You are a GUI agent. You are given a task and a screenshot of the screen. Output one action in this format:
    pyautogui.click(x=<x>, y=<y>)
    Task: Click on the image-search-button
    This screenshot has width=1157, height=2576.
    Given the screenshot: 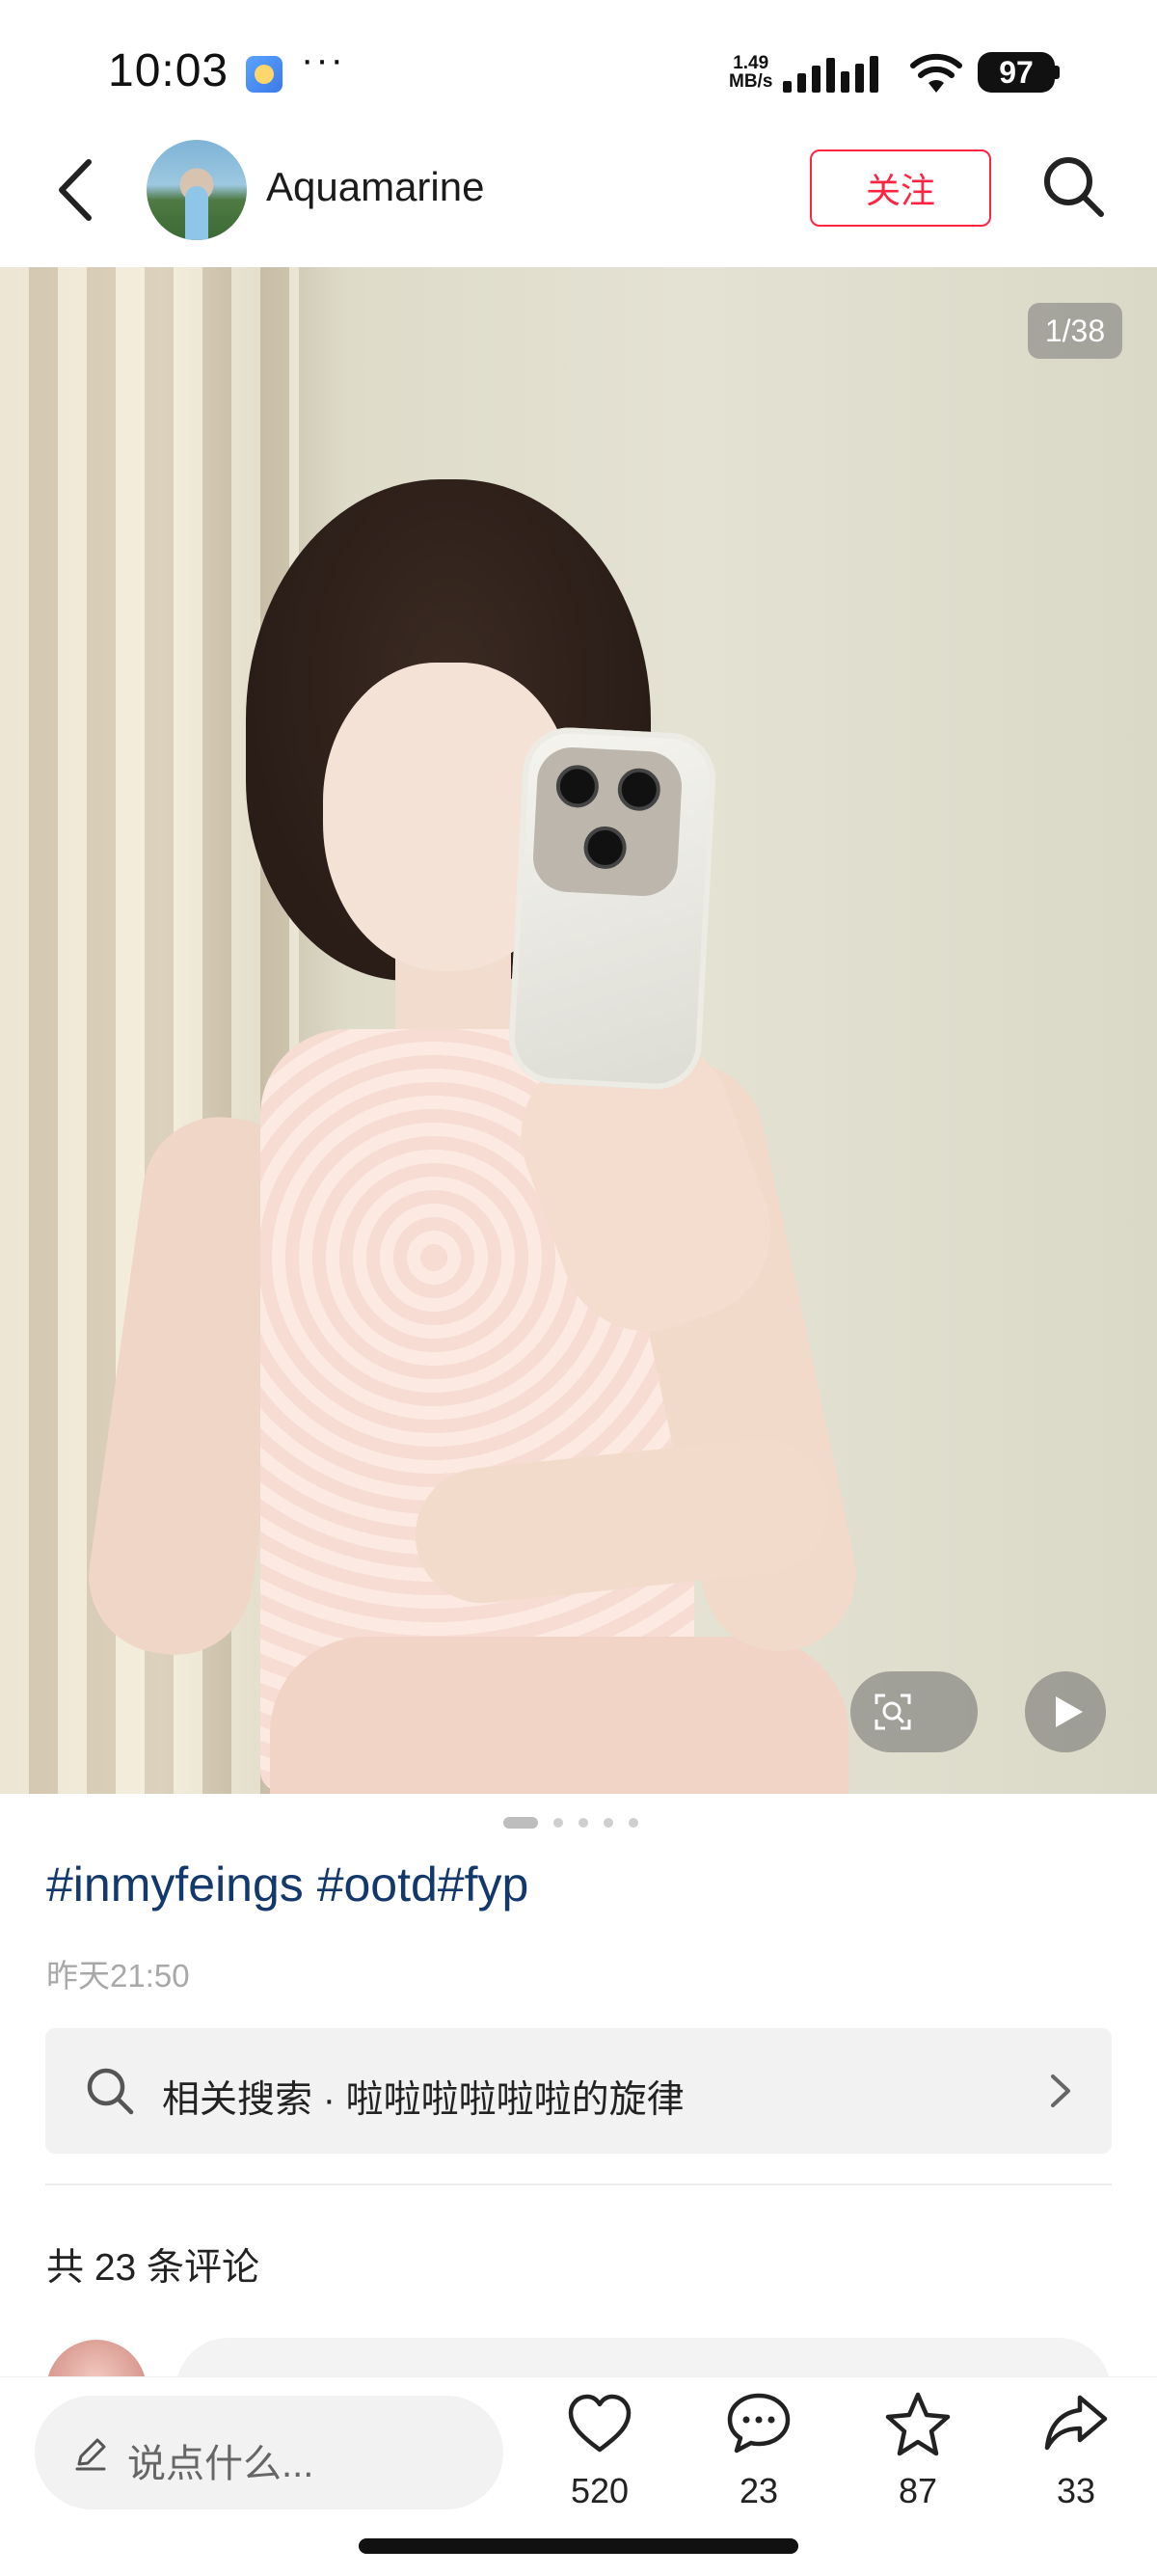 What is the action you would take?
    pyautogui.click(x=914, y=1711)
    